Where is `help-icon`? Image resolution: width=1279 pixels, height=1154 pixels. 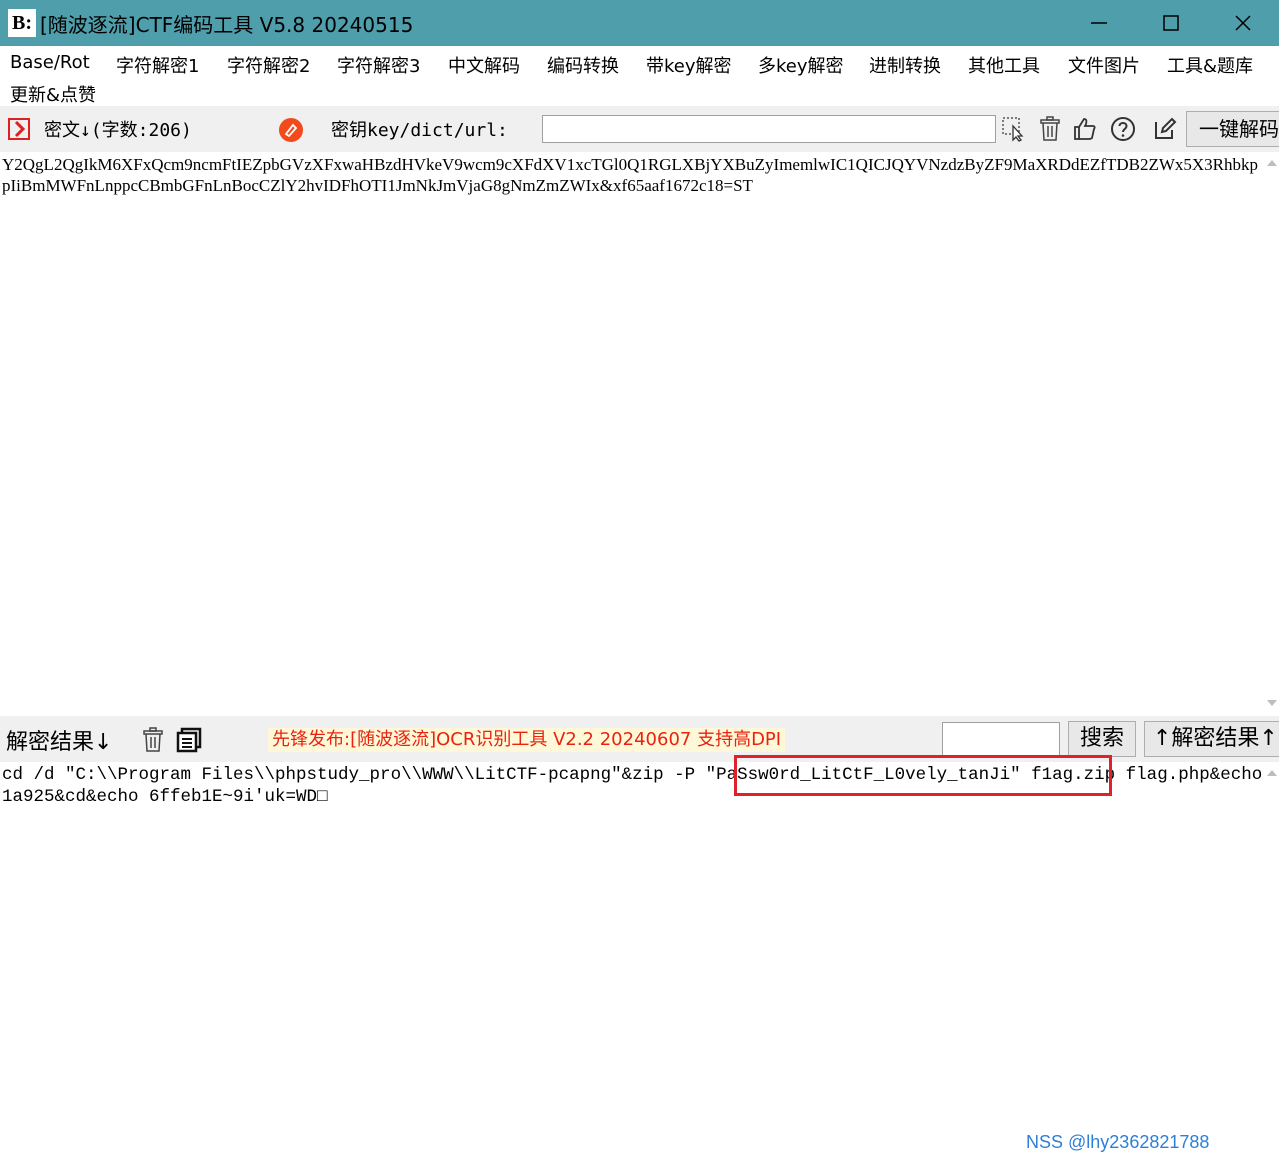
help-icon is located at coordinates (1123, 129).